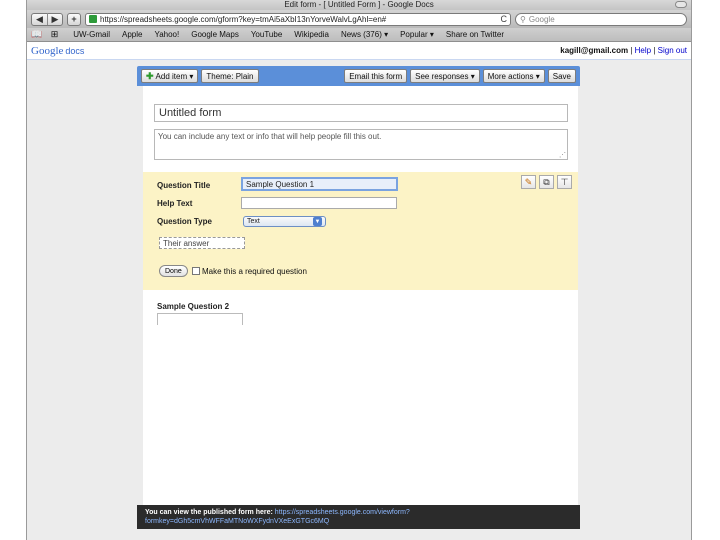 This screenshot has height=540, width=720. I want to click on back-button: ◀, so click(39, 19).